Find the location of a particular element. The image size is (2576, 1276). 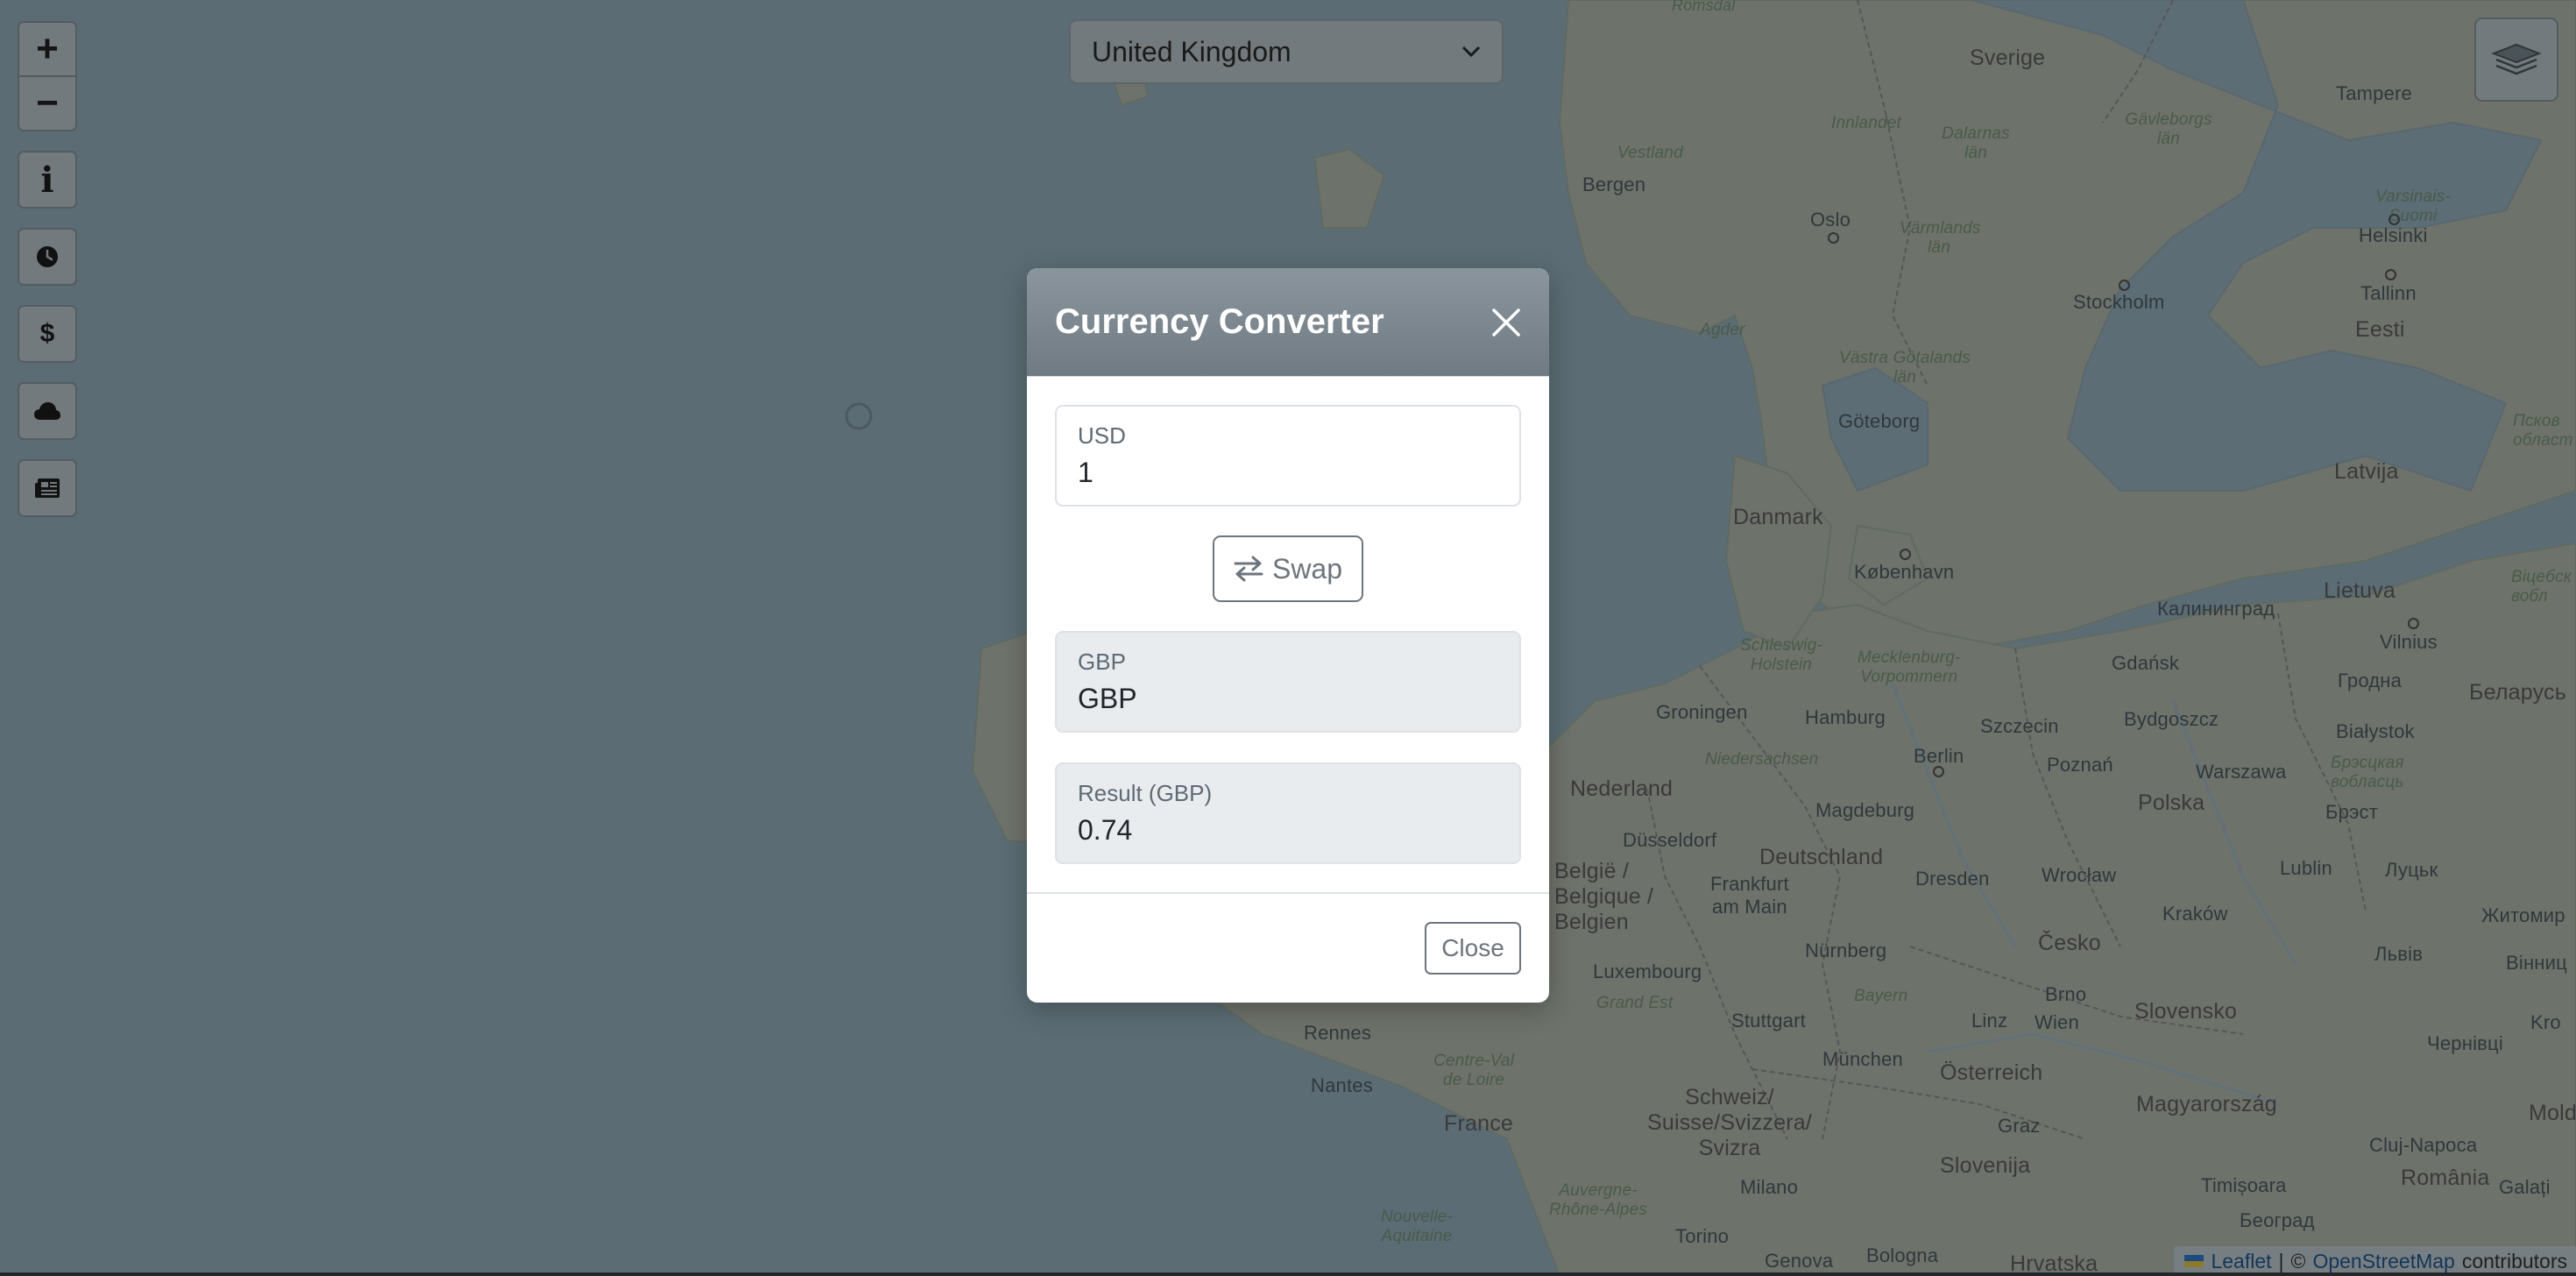

map-label: København is located at coordinates (1904, 572).